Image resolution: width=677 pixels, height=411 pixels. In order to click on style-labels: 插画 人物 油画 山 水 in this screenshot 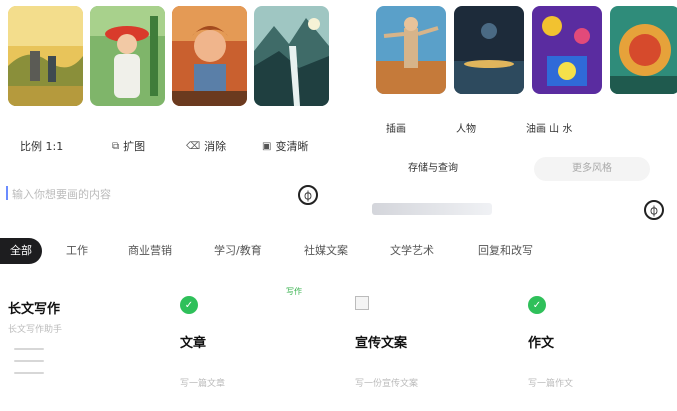, I will do `click(523, 127)`.